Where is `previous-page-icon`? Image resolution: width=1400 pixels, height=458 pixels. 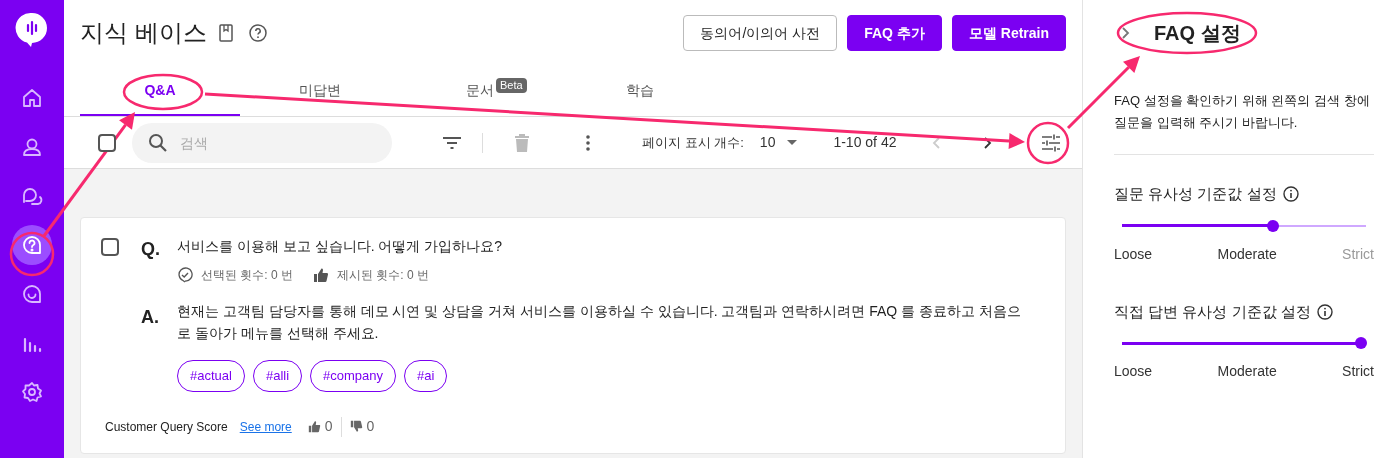
previous-page-icon is located at coordinates (936, 142).